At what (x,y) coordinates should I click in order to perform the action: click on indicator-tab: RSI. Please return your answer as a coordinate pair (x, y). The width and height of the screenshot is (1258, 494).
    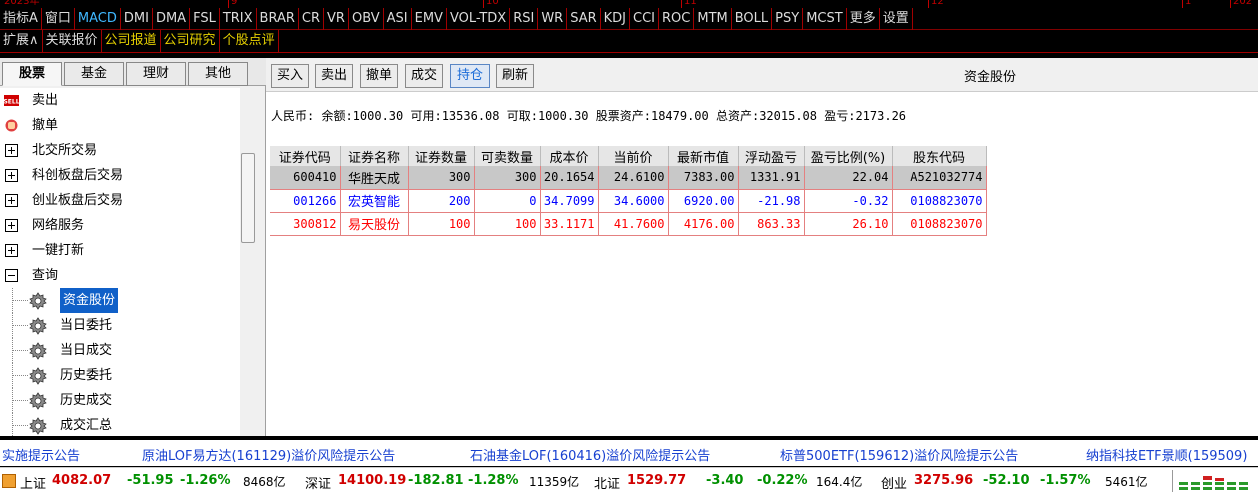
    Looking at the image, I should click on (524, 18).